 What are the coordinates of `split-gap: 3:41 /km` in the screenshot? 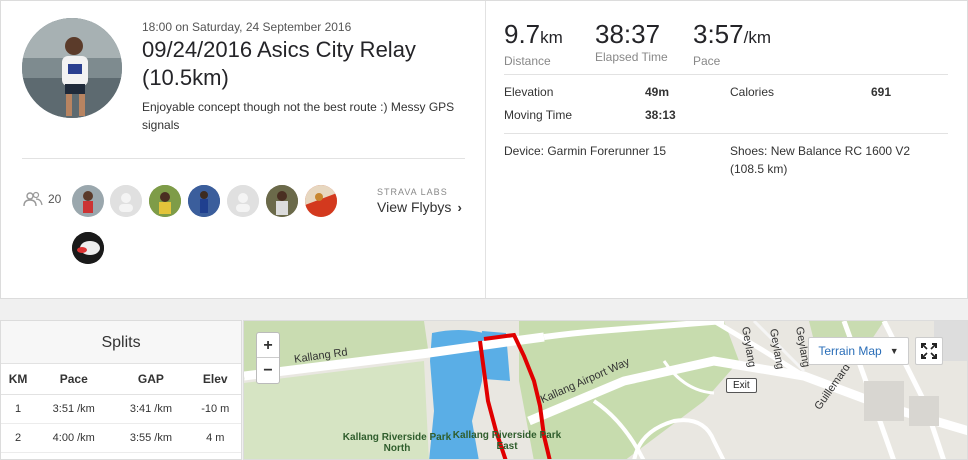 It's located at (151, 409).